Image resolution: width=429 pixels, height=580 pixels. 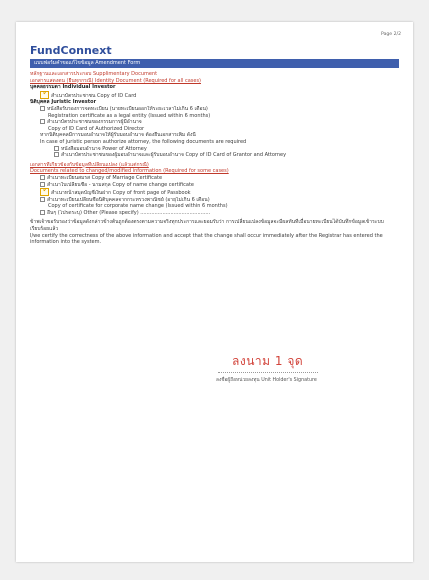 I want to click on juristic-investor-heading: นิติบุคคล Juristic Investor, so click(x=63, y=102).